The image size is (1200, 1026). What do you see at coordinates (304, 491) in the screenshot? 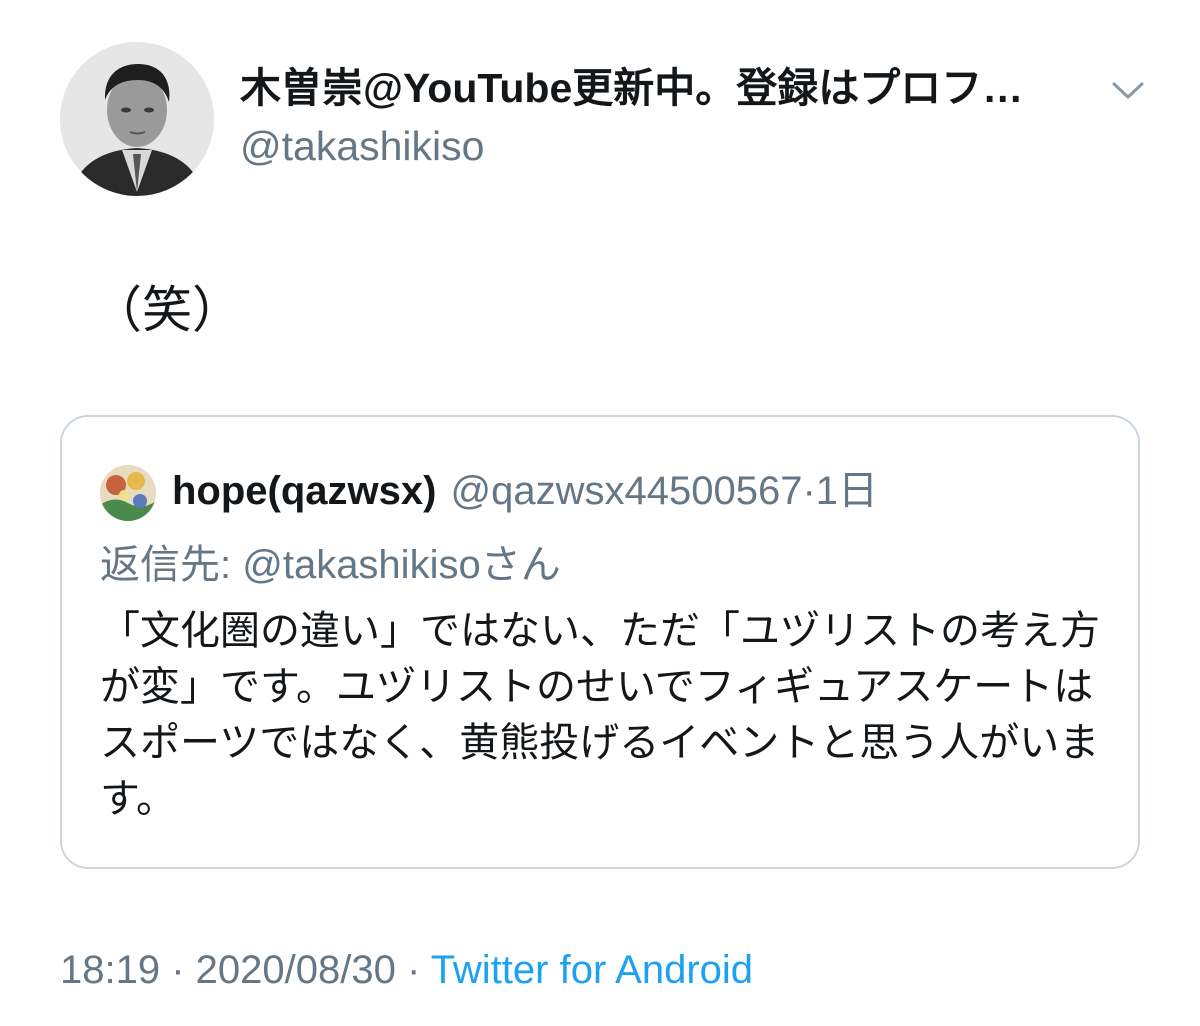
I see `quoted-author-name: hope(qazwsx)` at bounding box center [304, 491].